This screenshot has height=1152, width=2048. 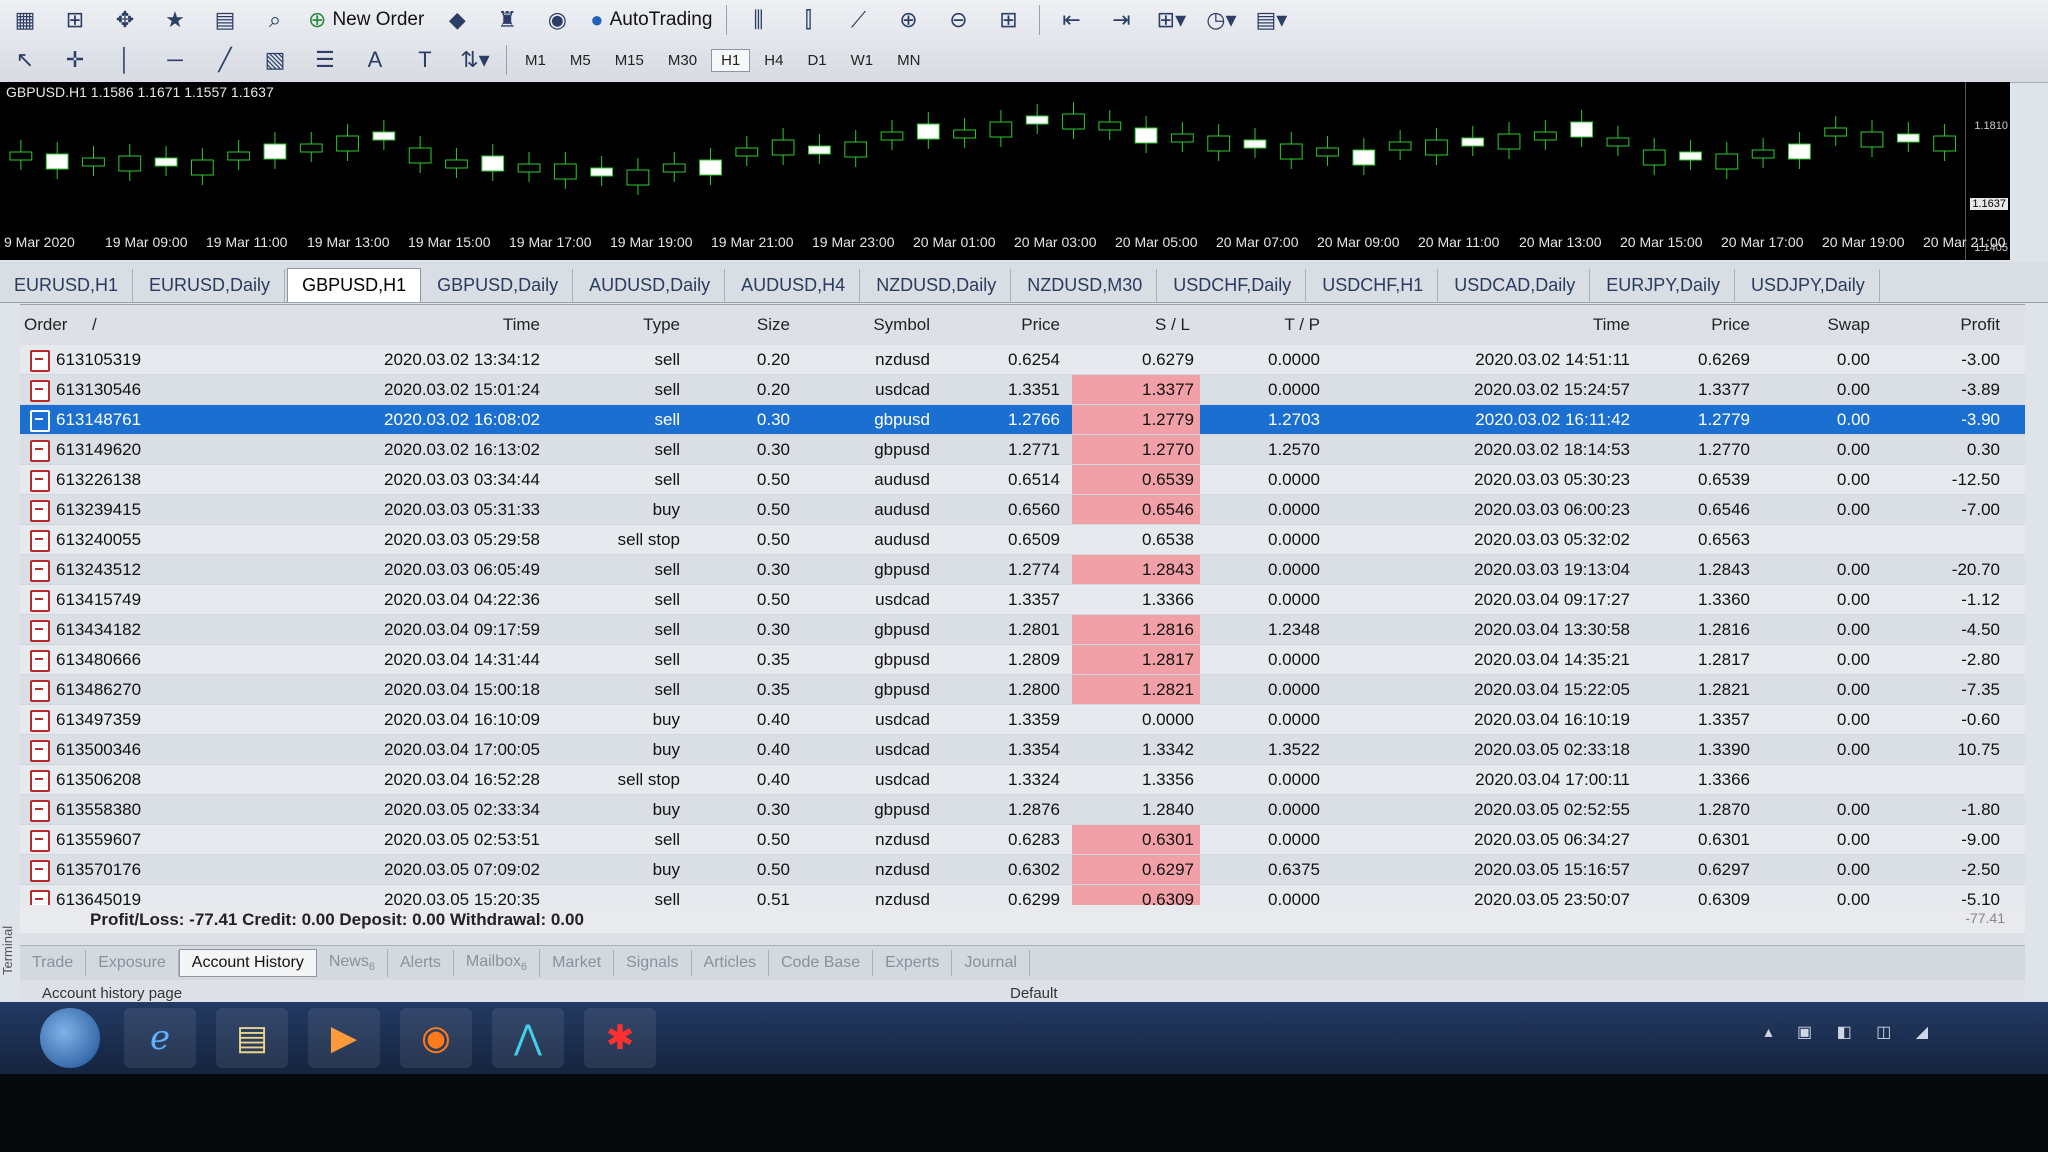 What do you see at coordinates (160, 1038) in the screenshot?
I see `internet-explorer-icon: ℯ` at bounding box center [160, 1038].